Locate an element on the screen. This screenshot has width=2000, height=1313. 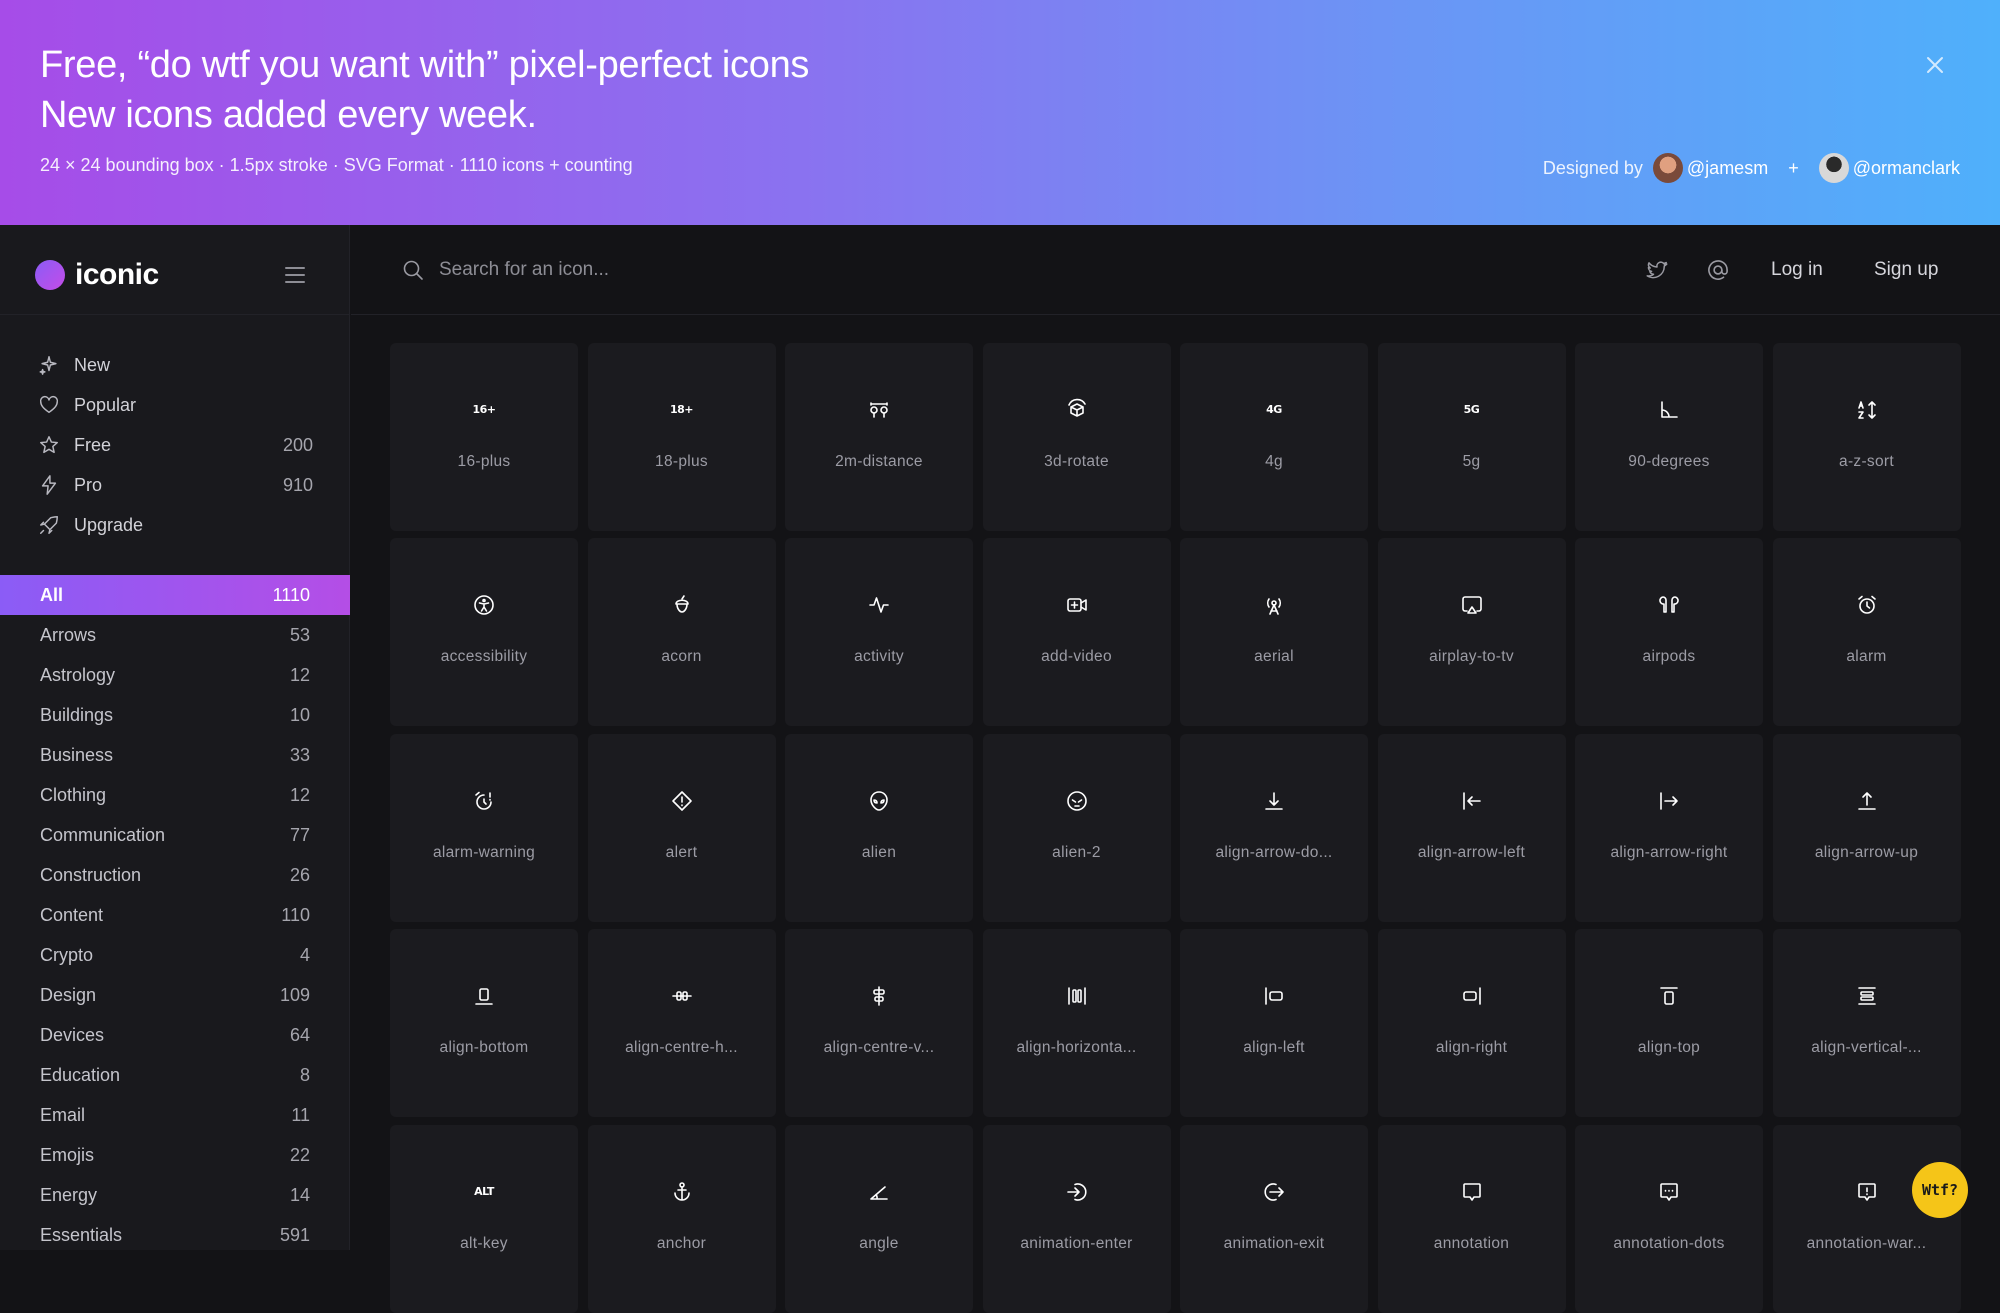
icon-tile: airplay-to-tv is located at coordinates (1471, 632).